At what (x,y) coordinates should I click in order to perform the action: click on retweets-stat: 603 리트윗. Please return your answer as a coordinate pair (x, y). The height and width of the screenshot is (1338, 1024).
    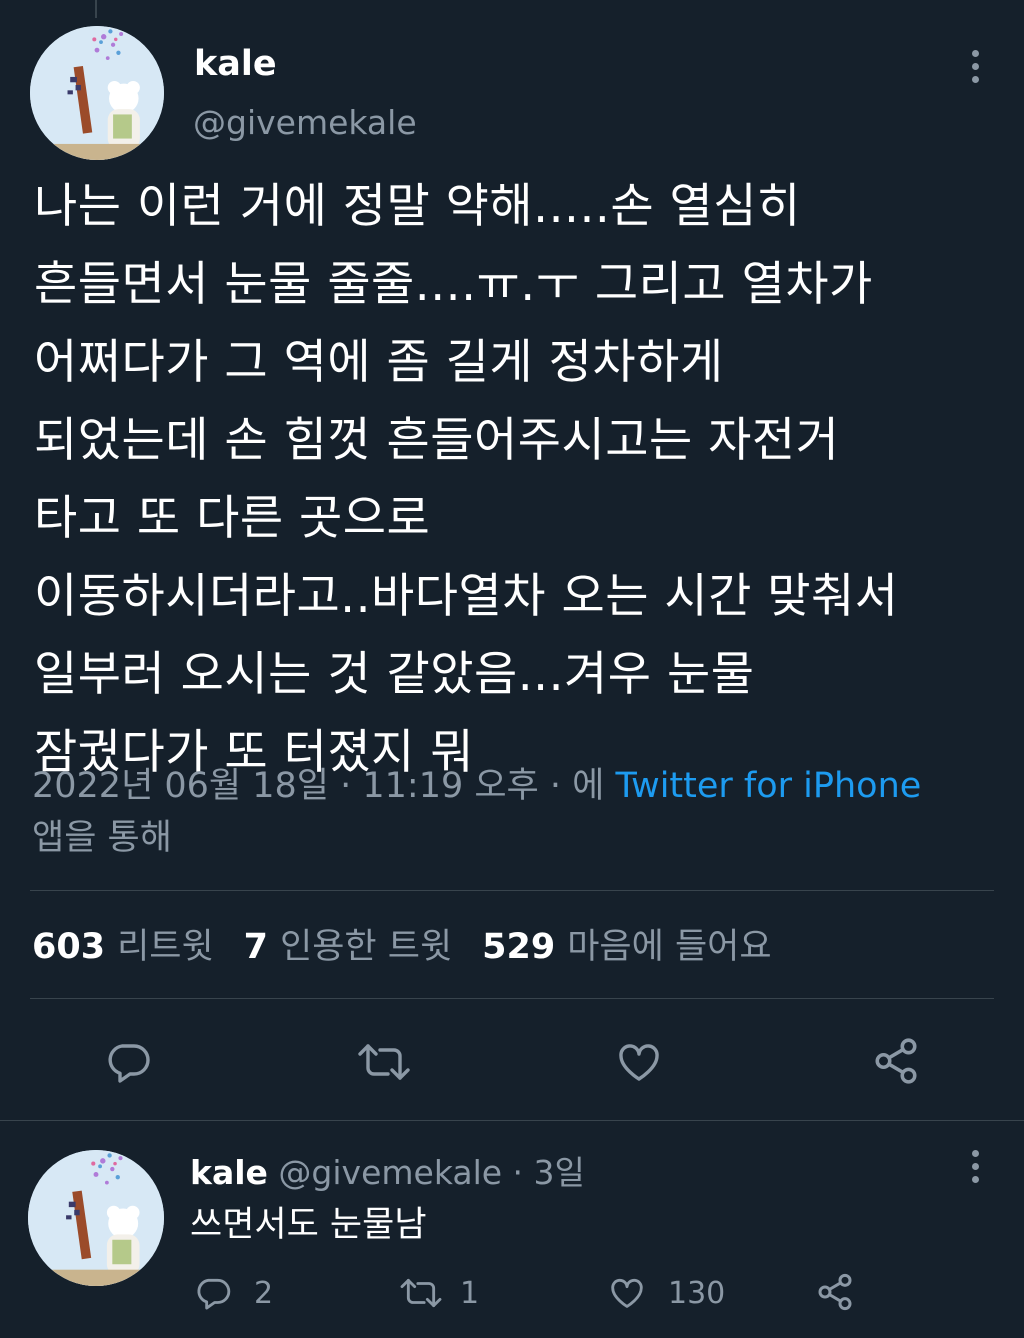
    Looking at the image, I should click on (123, 943).